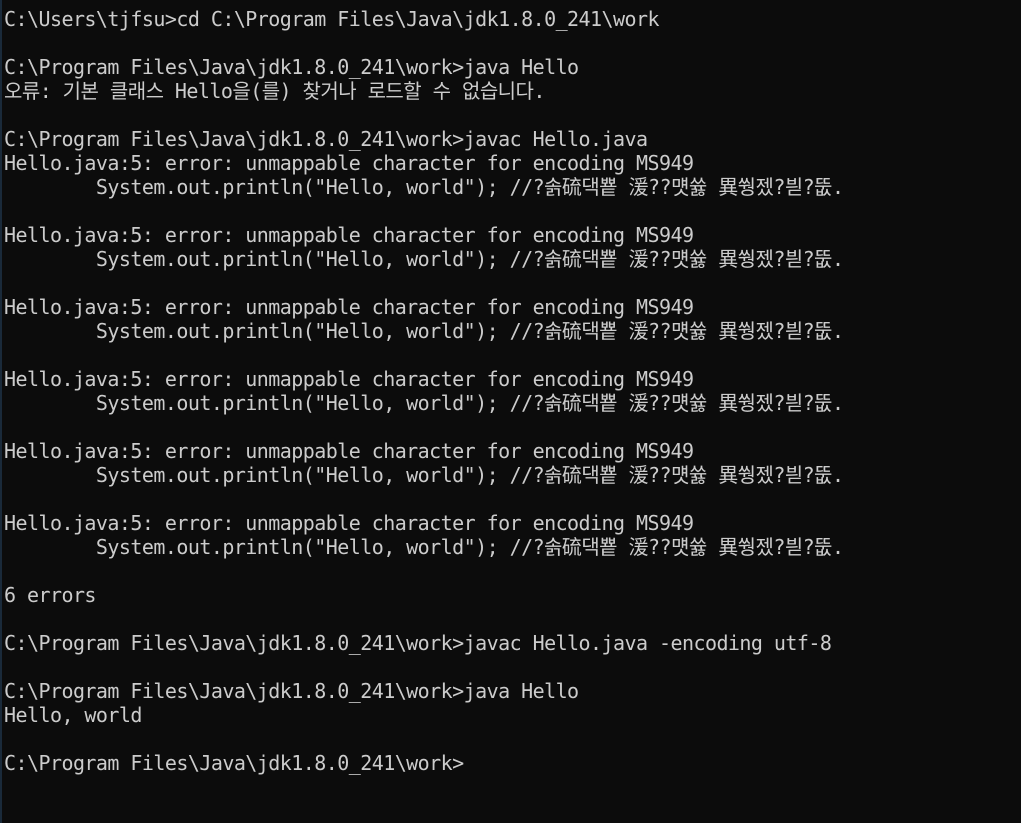  I want to click on console-line: Hello, world, so click(73, 715).